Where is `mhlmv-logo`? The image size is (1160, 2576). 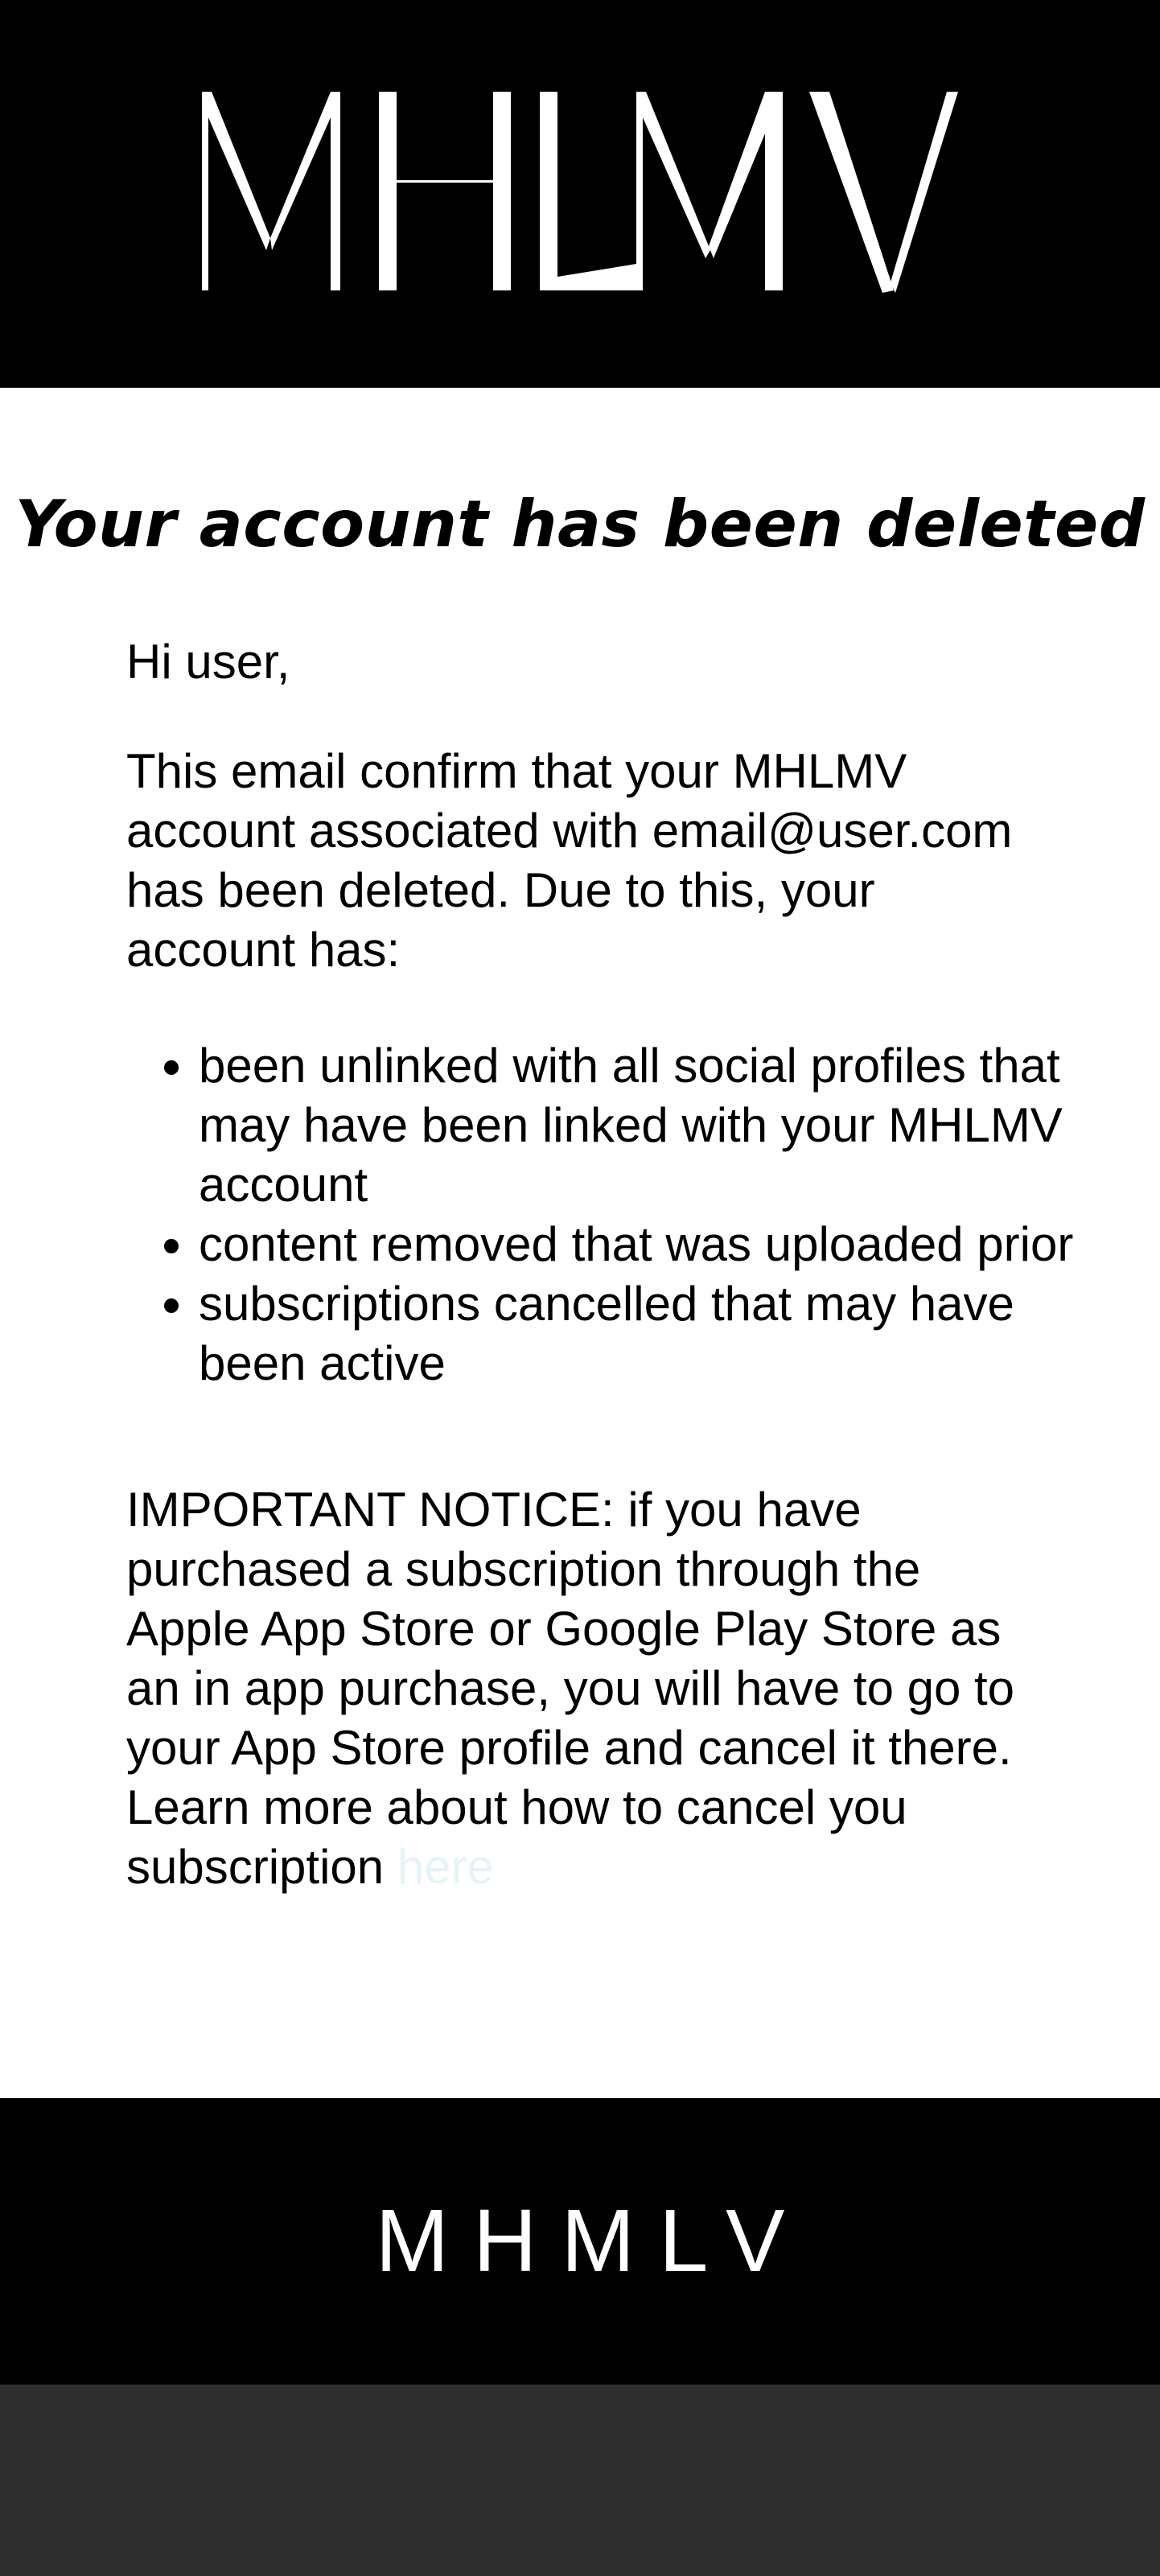
mhlmv-logo is located at coordinates (580, 192).